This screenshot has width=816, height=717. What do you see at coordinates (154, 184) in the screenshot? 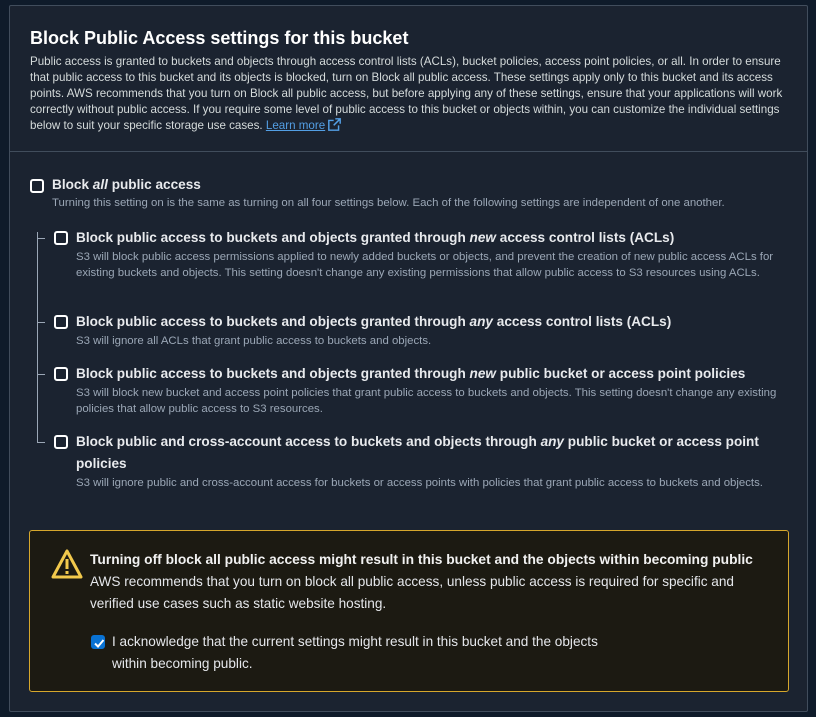
I see `block-all-title-post: public access` at bounding box center [154, 184].